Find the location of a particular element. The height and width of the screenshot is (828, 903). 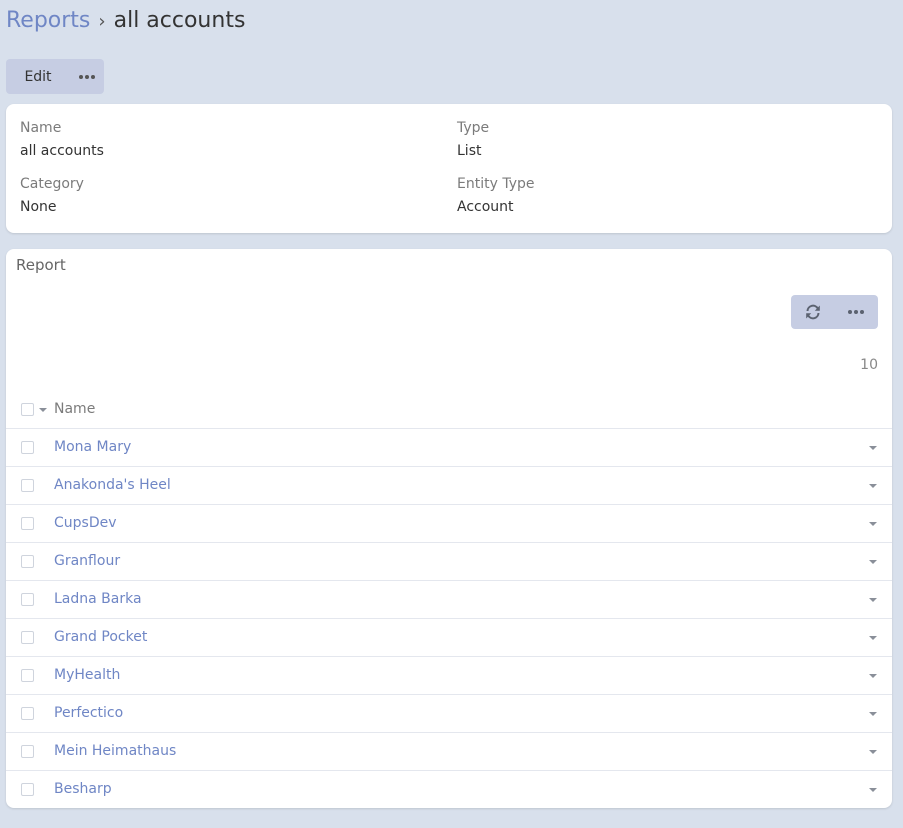

list-row: Granflour is located at coordinates (449, 562).